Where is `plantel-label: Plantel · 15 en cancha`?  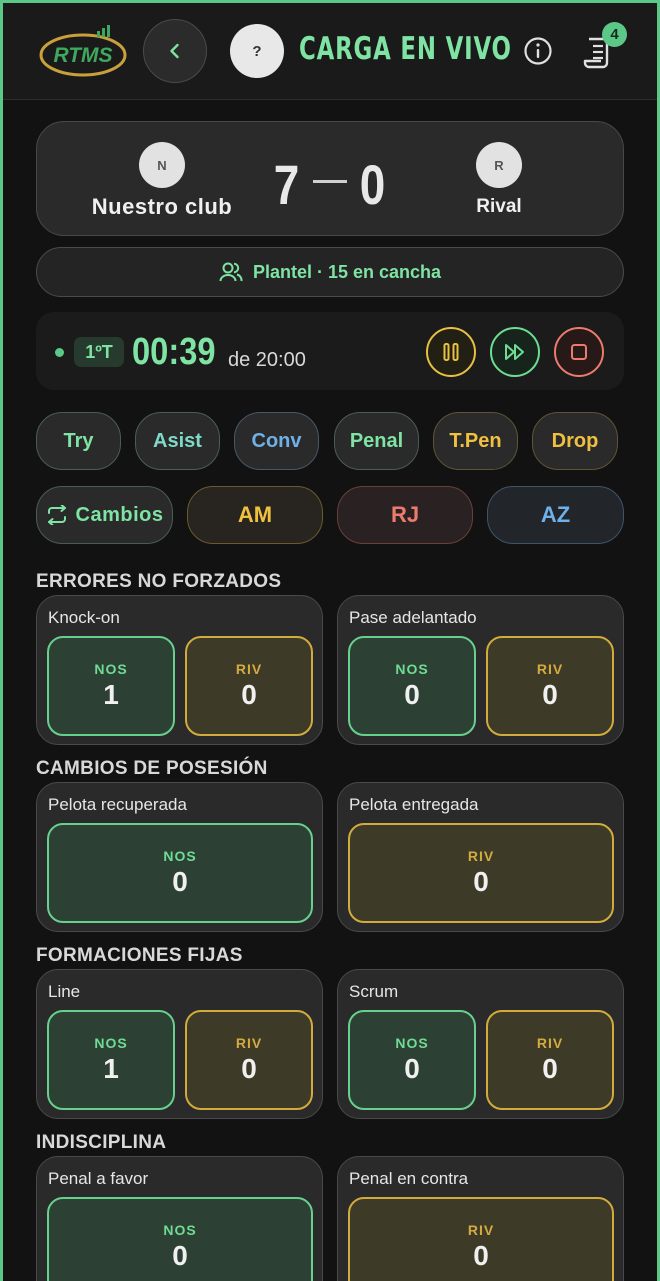 plantel-label: Plantel · 15 en cancha is located at coordinates (347, 271).